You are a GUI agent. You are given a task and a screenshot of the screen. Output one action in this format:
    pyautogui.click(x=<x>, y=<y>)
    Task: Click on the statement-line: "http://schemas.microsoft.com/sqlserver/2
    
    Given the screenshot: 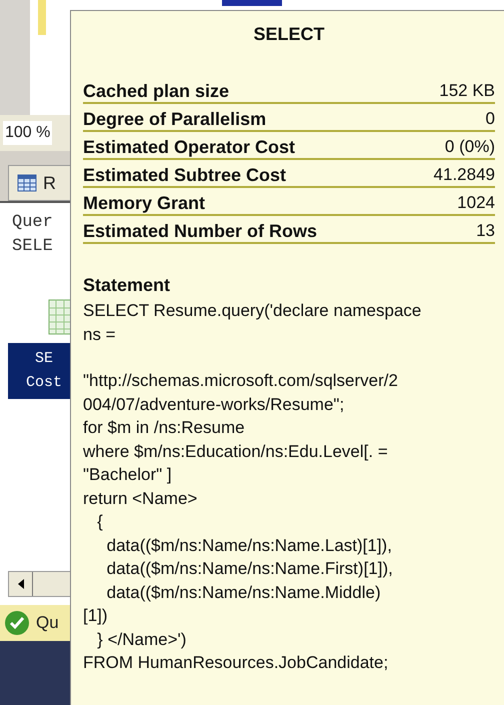 What is the action you would take?
    pyautogui.click(x=240, y=381)
    